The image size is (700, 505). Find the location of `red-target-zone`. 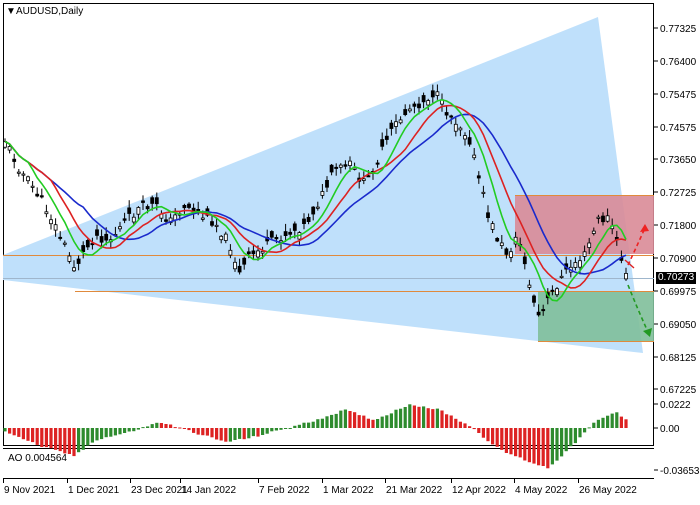

red-target-zone is located at coordinates (584, 224).